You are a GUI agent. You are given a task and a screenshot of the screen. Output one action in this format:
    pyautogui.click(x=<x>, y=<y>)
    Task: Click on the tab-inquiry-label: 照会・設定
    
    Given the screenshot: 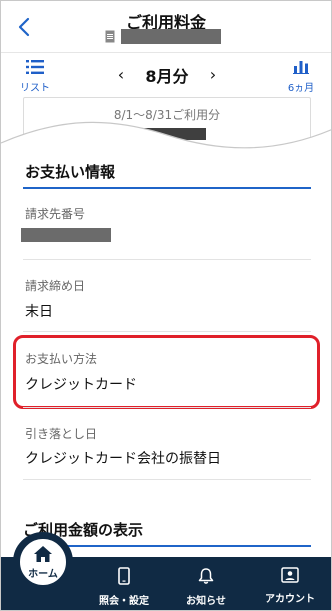 What is the action you would take?
    pyautogui.click(x=124, y=601)
    